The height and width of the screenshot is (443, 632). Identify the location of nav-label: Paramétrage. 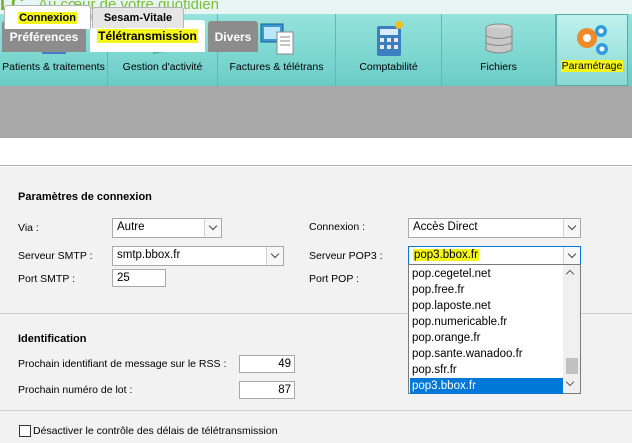
(592, 66).